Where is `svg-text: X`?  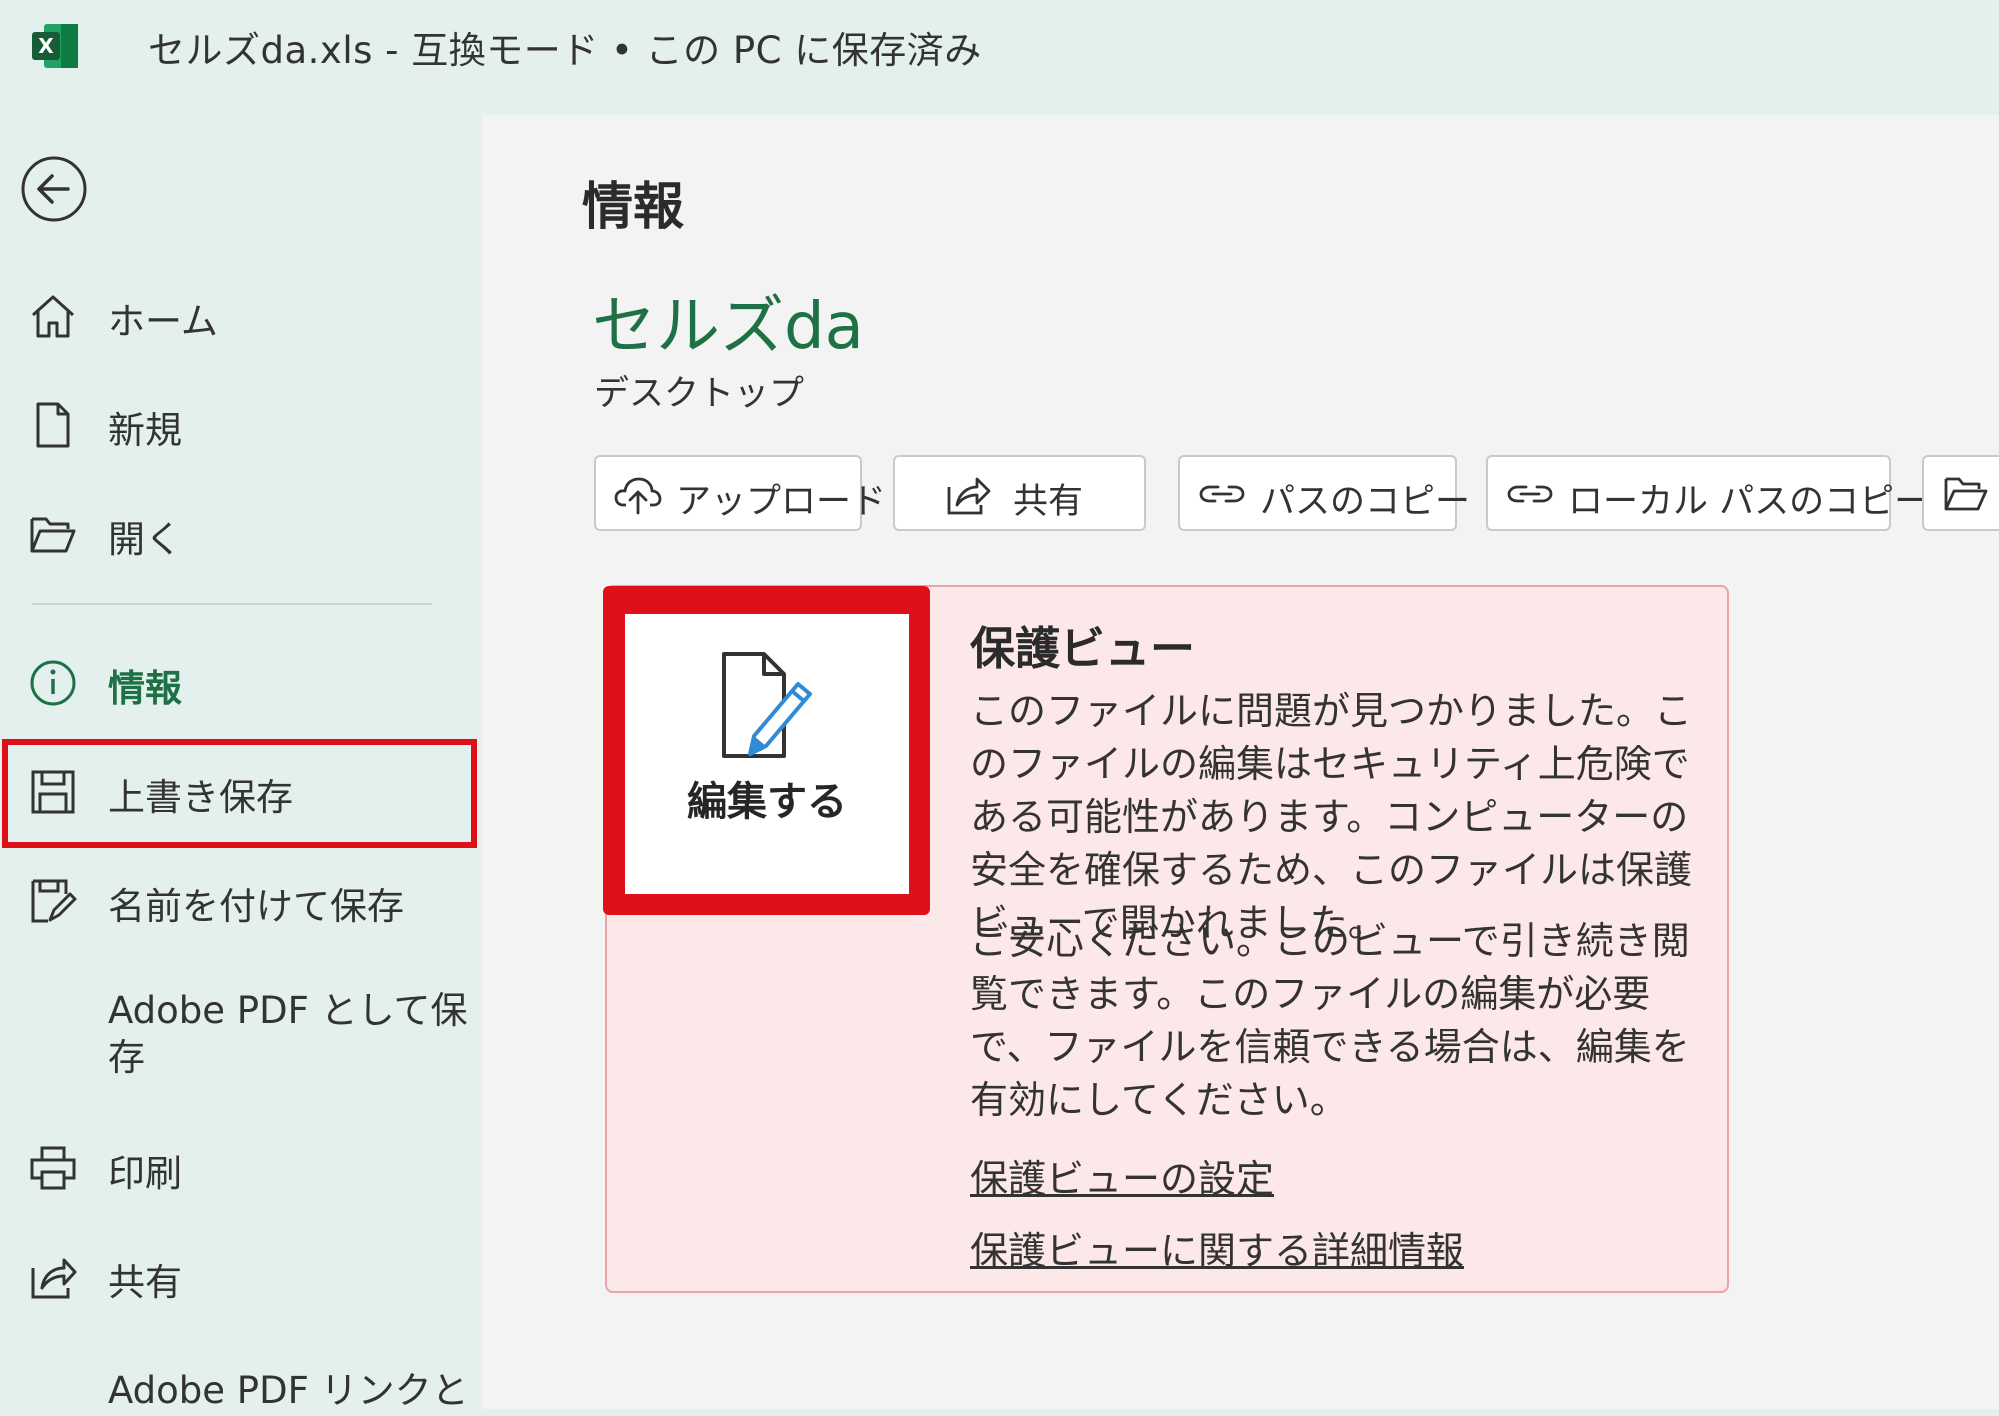 svg-text: X is located at coordinates (46, 46).